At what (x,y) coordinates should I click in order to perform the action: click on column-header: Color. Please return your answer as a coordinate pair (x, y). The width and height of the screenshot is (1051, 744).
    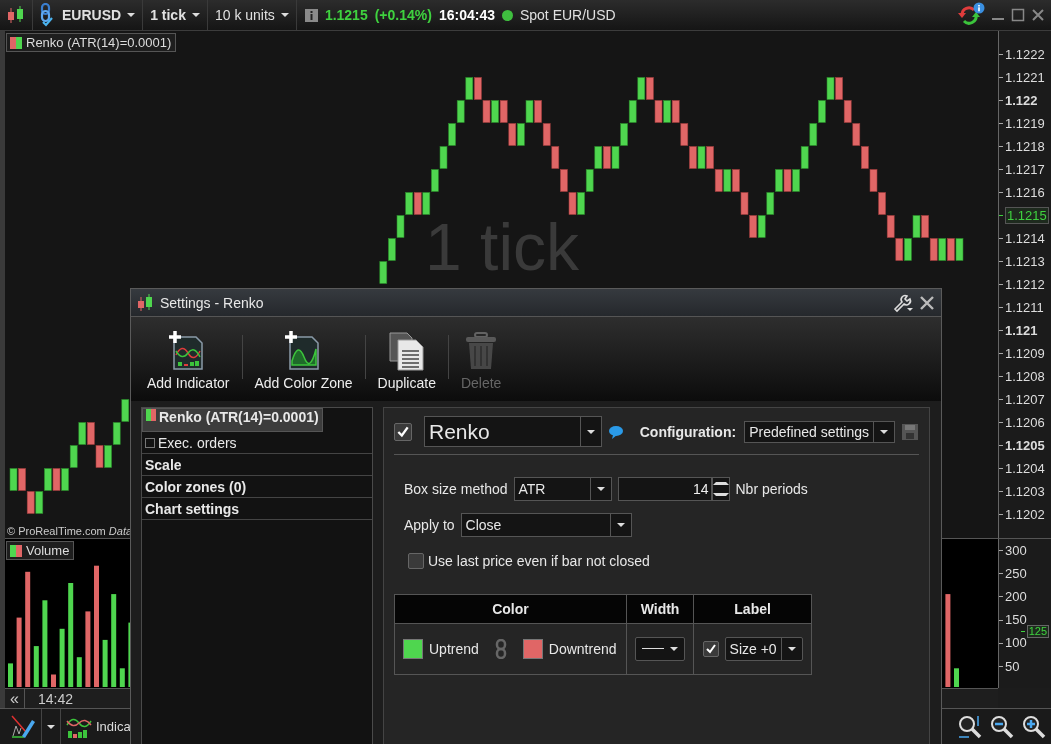
    Looking at the image, I should click on (510, 609).